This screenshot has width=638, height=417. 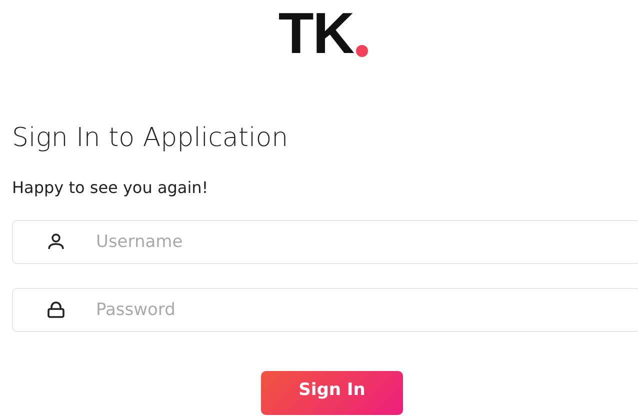 What do you see at coordinates (151, 138) in the screenshot?
I see `page-title: Sign In to Application` at bounding box center [151, 138].